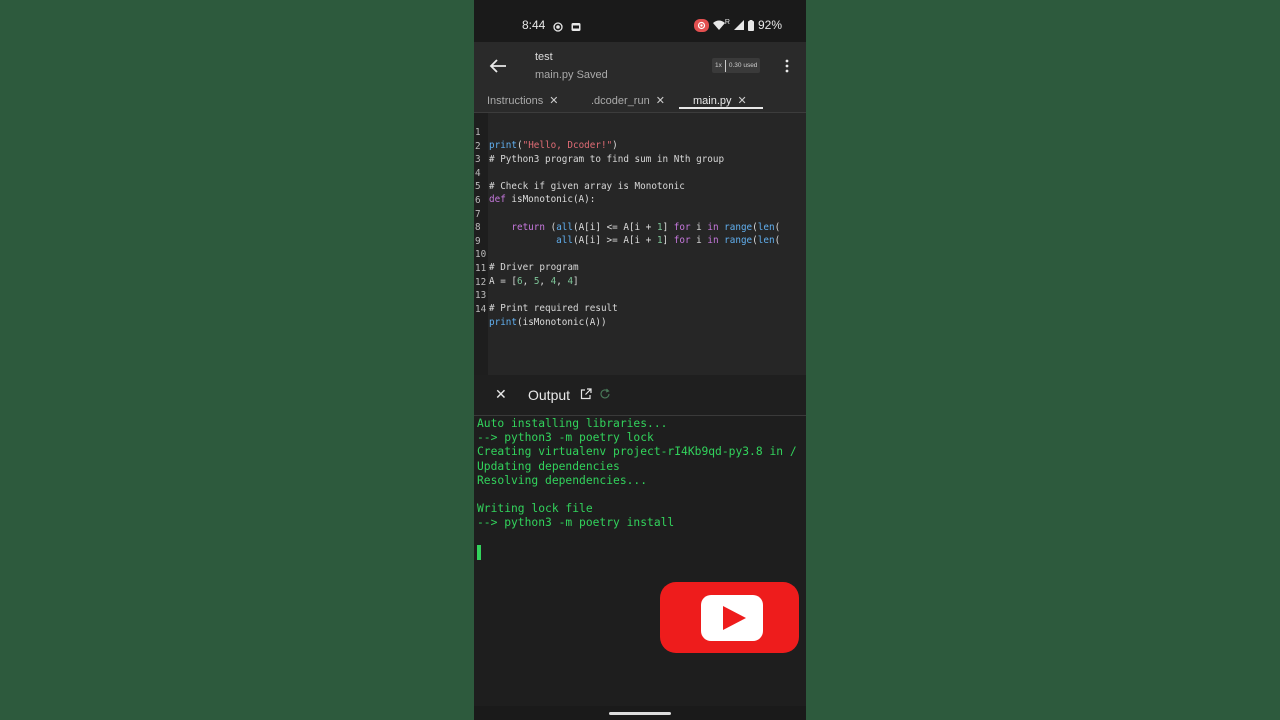  I want to click on console-line: --> python3 -m poetry lock, so click(565, 438).